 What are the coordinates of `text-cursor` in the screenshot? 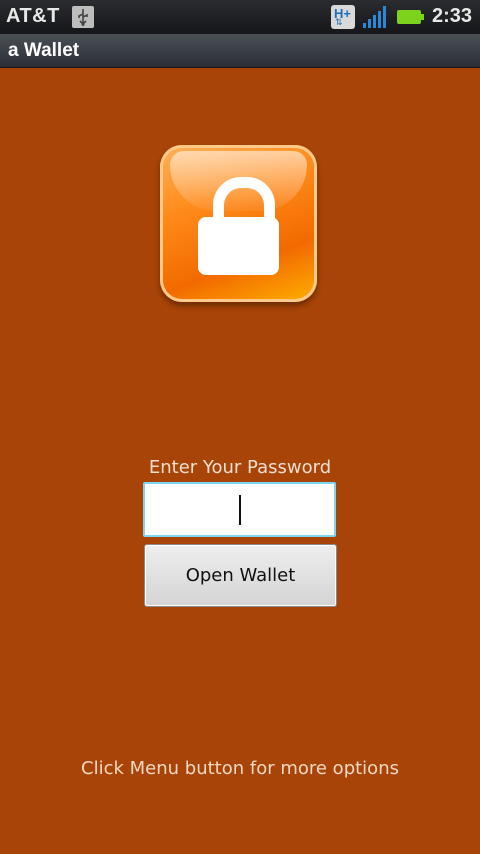 It's located at (240, 510).